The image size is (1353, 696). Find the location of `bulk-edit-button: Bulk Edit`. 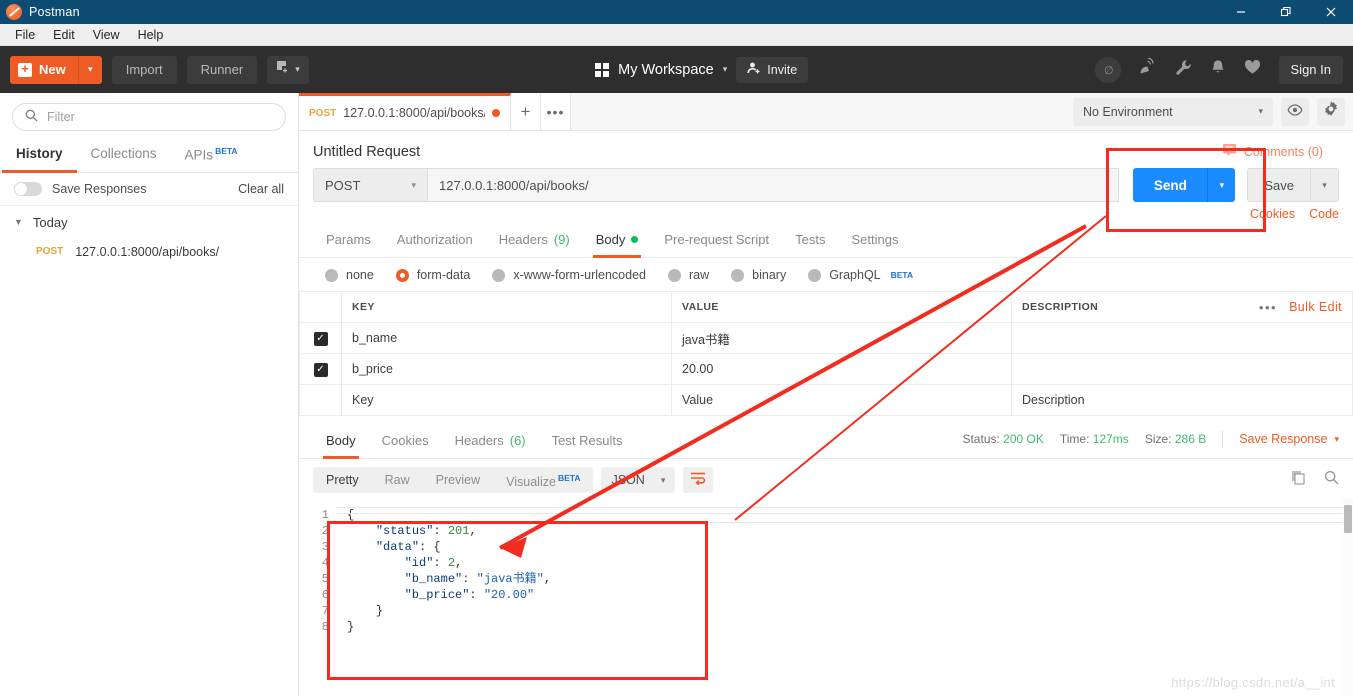

bulk-edit-button: Bulk Edit is located at coordinates (1315, 307).